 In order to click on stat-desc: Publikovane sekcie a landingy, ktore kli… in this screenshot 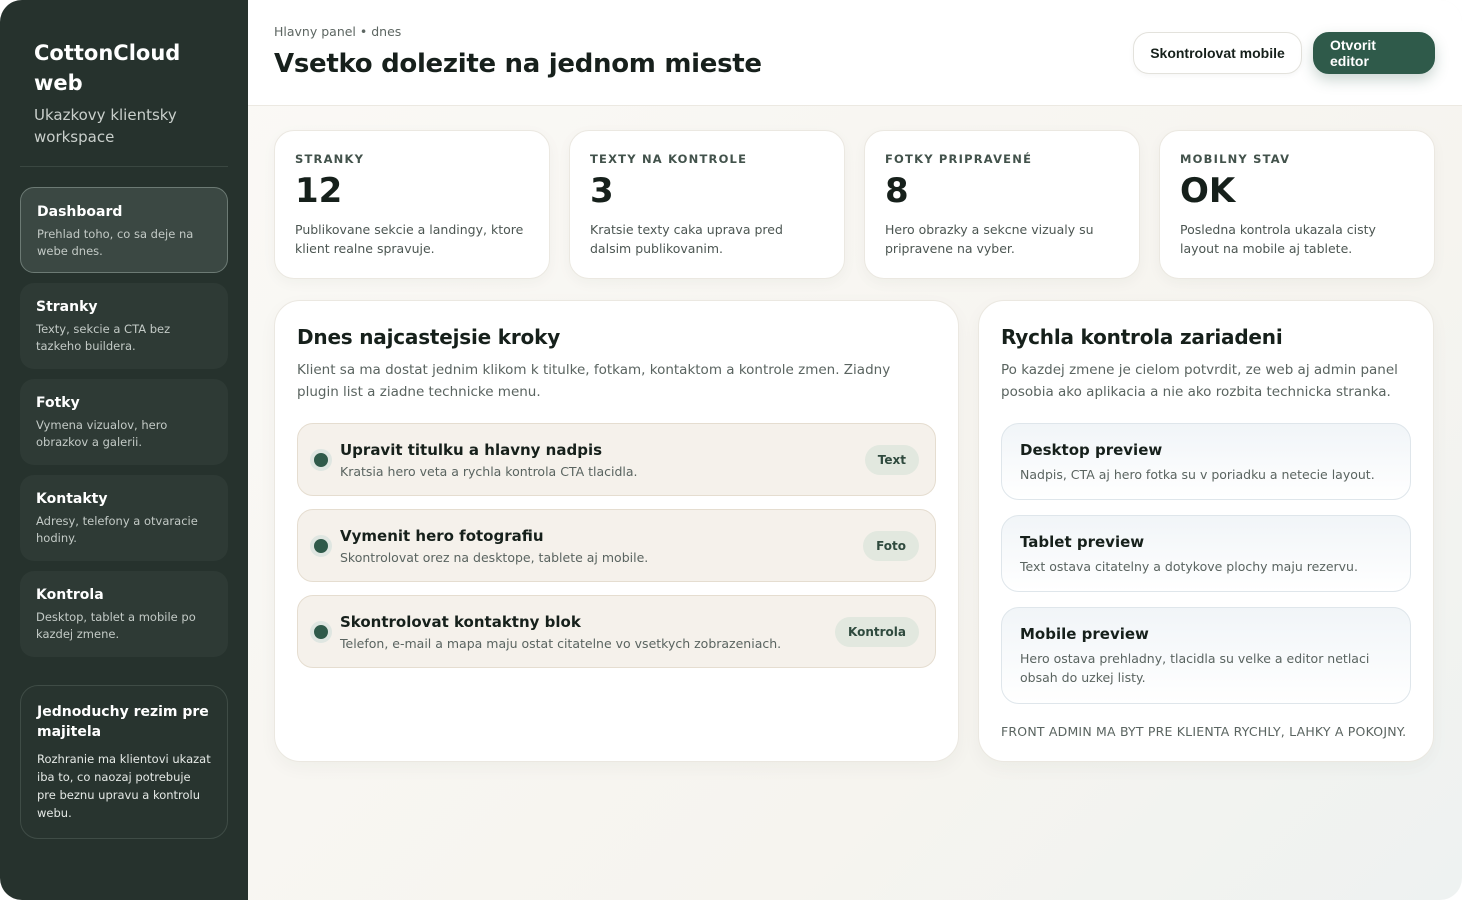, I will do `click(409, 239)`.